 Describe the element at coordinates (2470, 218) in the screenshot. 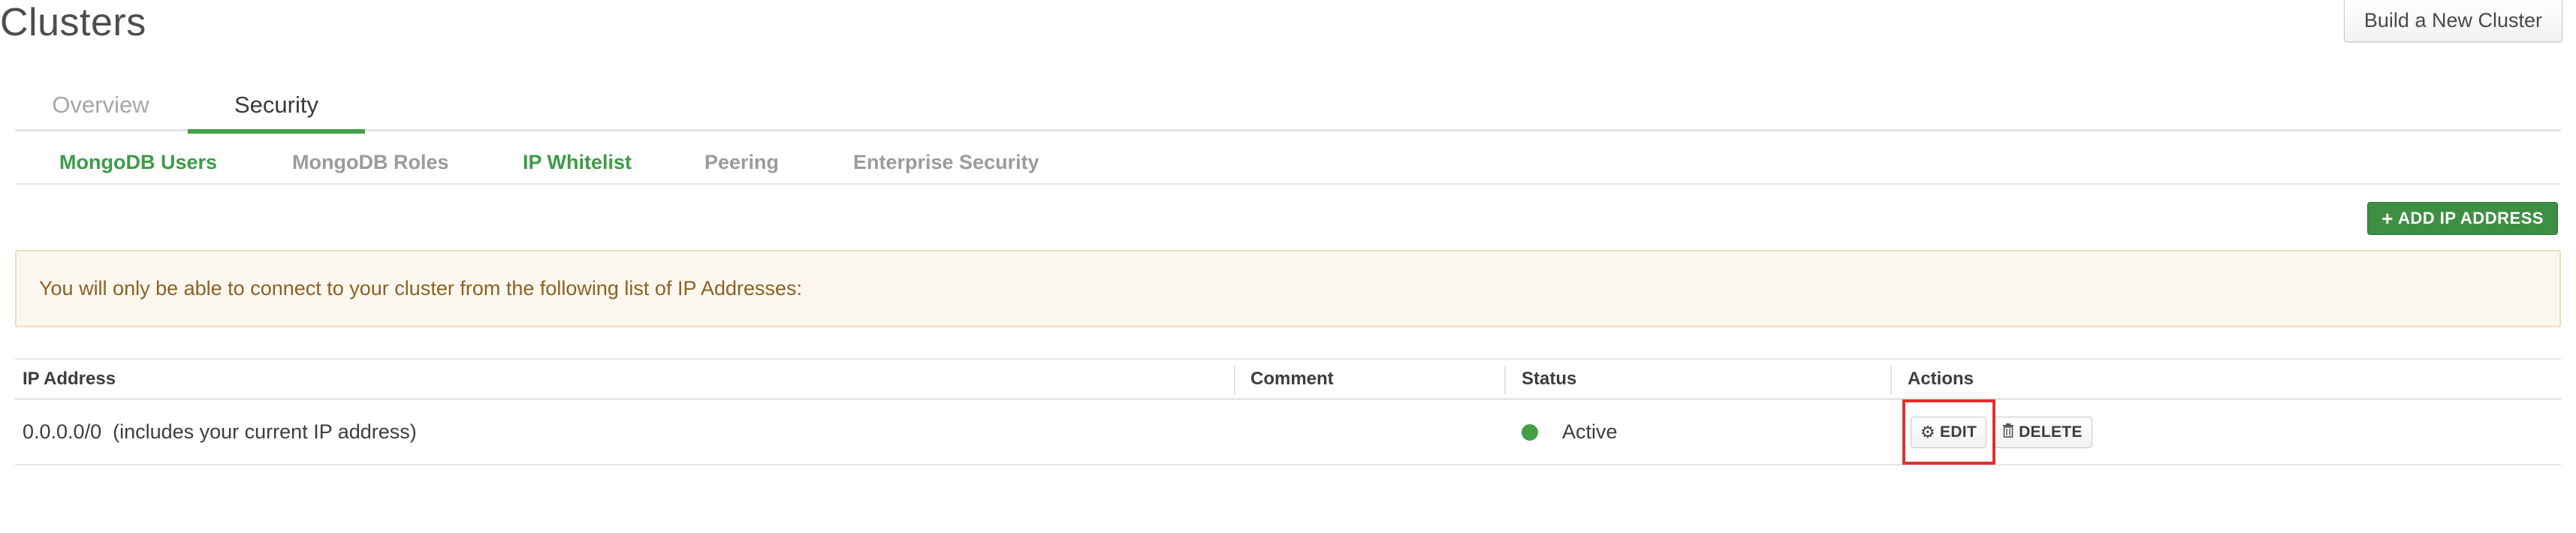

I see `add-ip-address-label: ADD IP ADDRESS` at that location.